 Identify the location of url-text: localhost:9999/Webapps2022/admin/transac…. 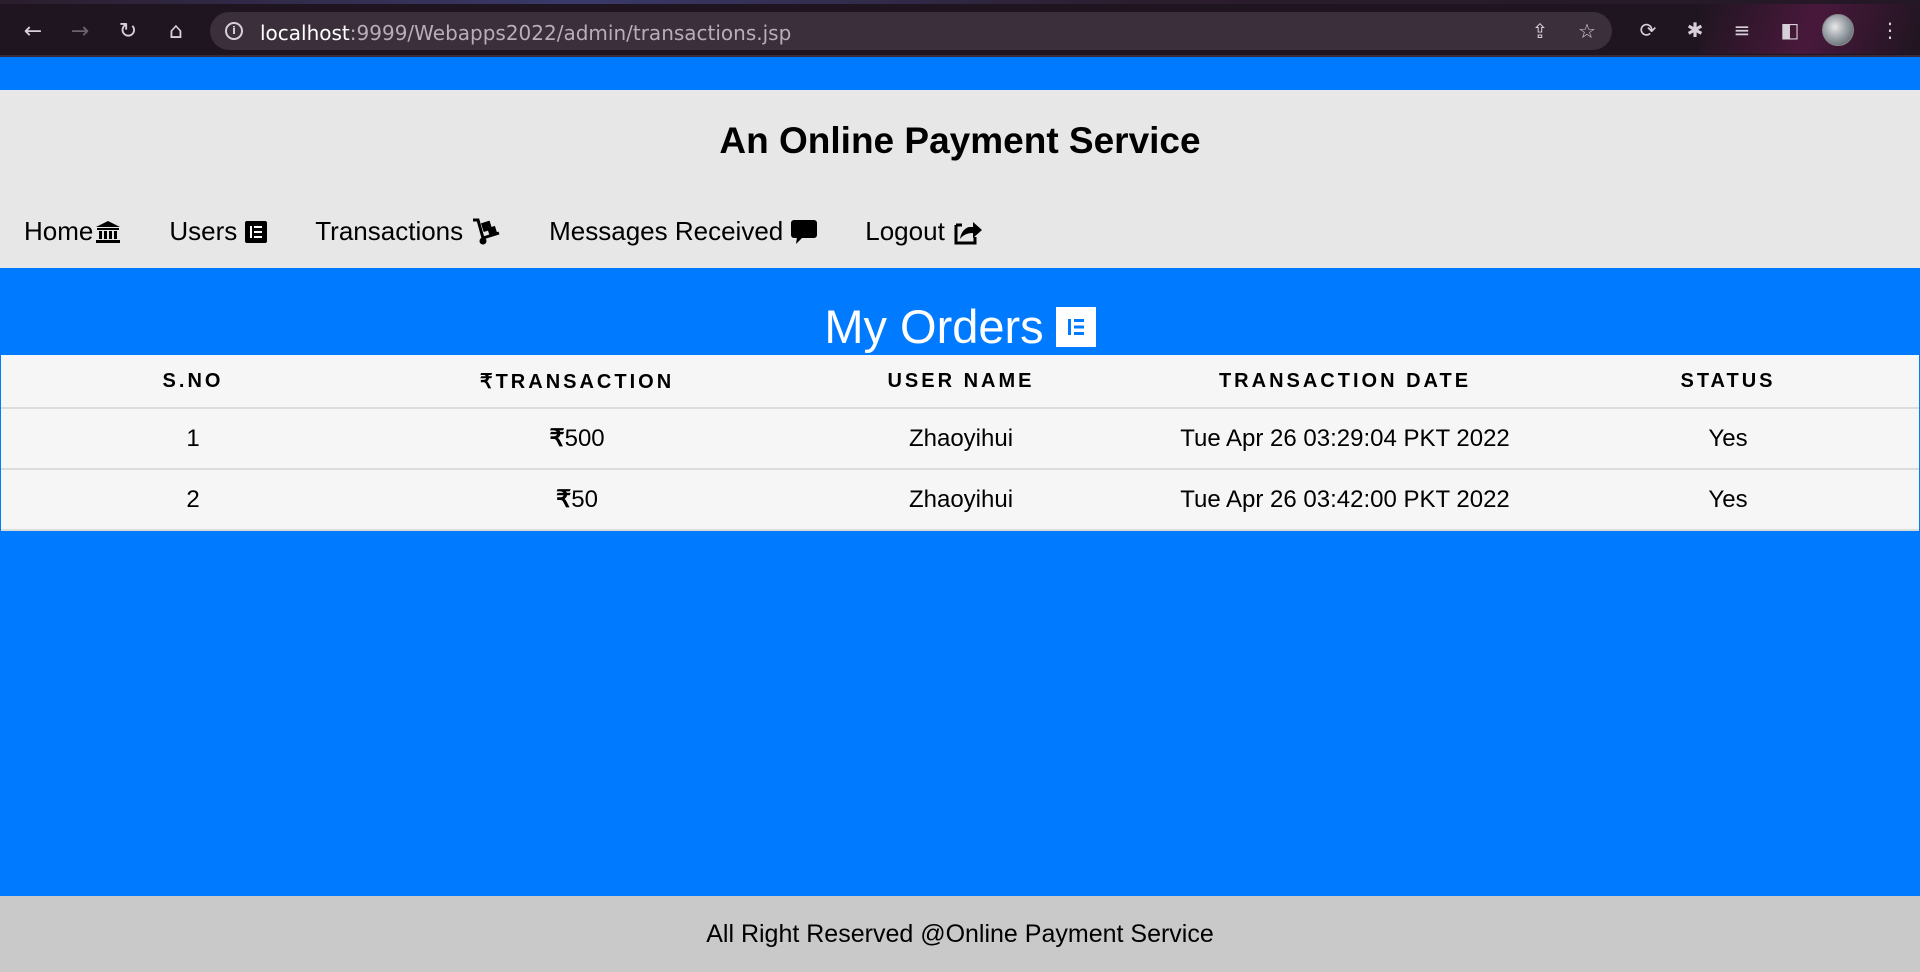
(525, 33).